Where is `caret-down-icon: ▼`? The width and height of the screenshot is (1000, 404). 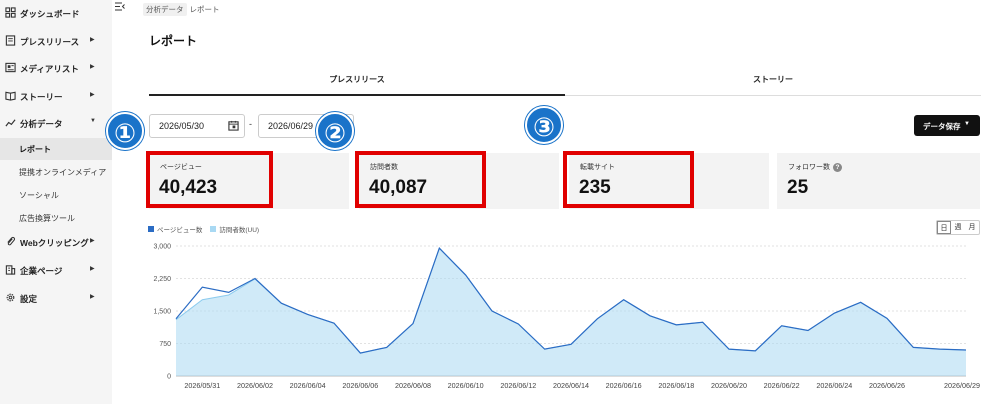
caret-down-icon: ▼ is located at coordinates (967, 124).